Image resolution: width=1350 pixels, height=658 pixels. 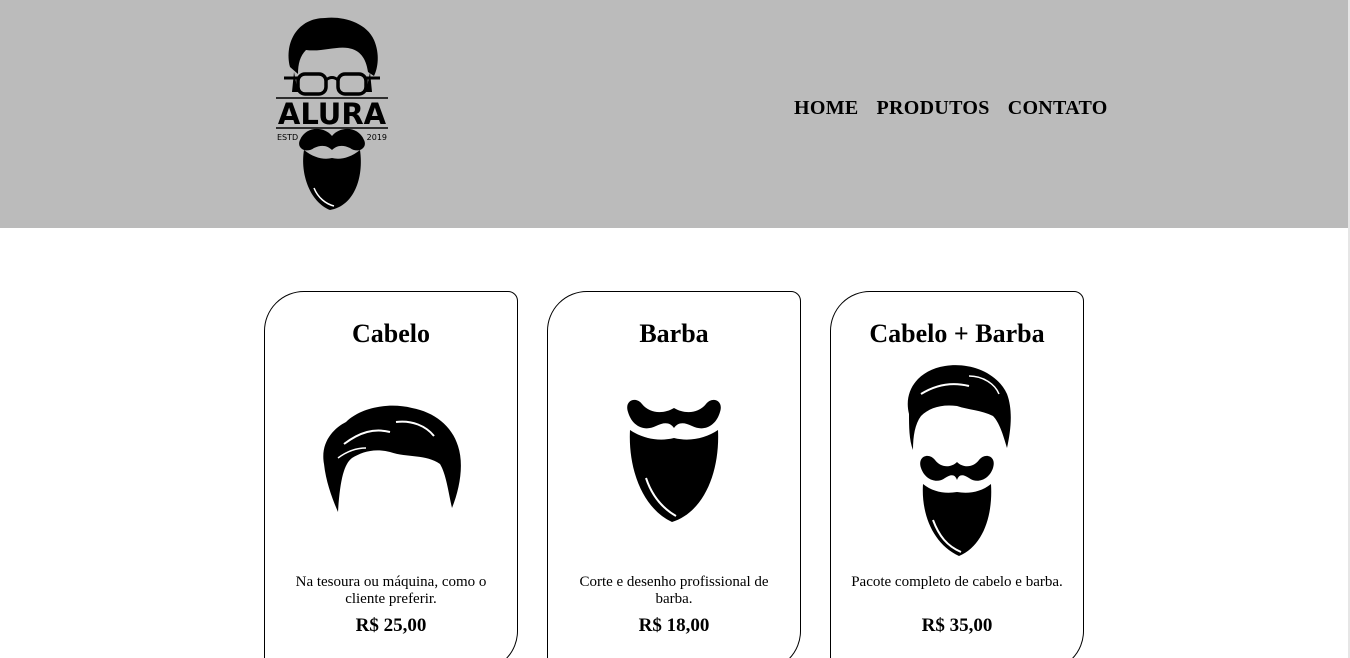 I want to click on brand-name: ALURA, so click(x=332, y=114).